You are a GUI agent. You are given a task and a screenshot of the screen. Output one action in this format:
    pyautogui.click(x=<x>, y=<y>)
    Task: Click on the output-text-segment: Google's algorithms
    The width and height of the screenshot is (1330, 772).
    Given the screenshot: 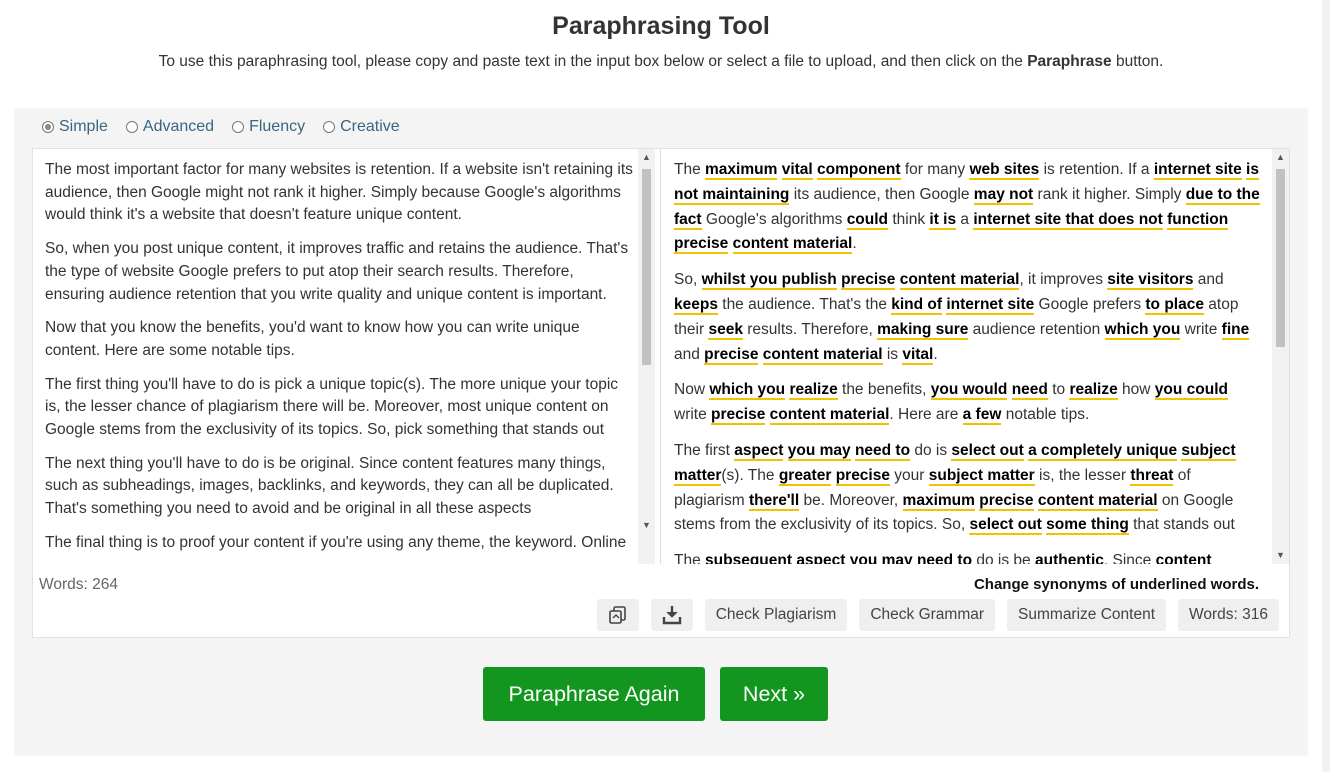 What is the action you would take?
    pyautogui.click(x=774, y=219)
    